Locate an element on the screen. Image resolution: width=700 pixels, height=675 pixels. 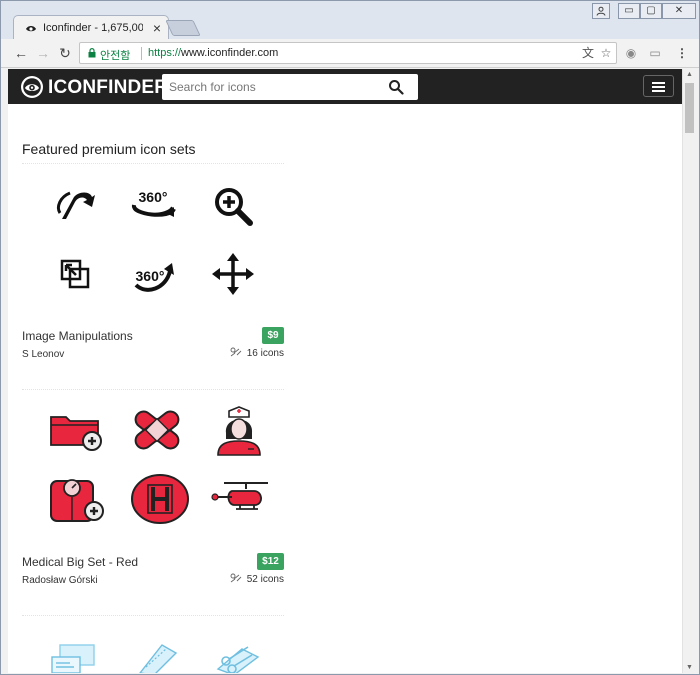
move-icon is located at coordinates (233, 274).